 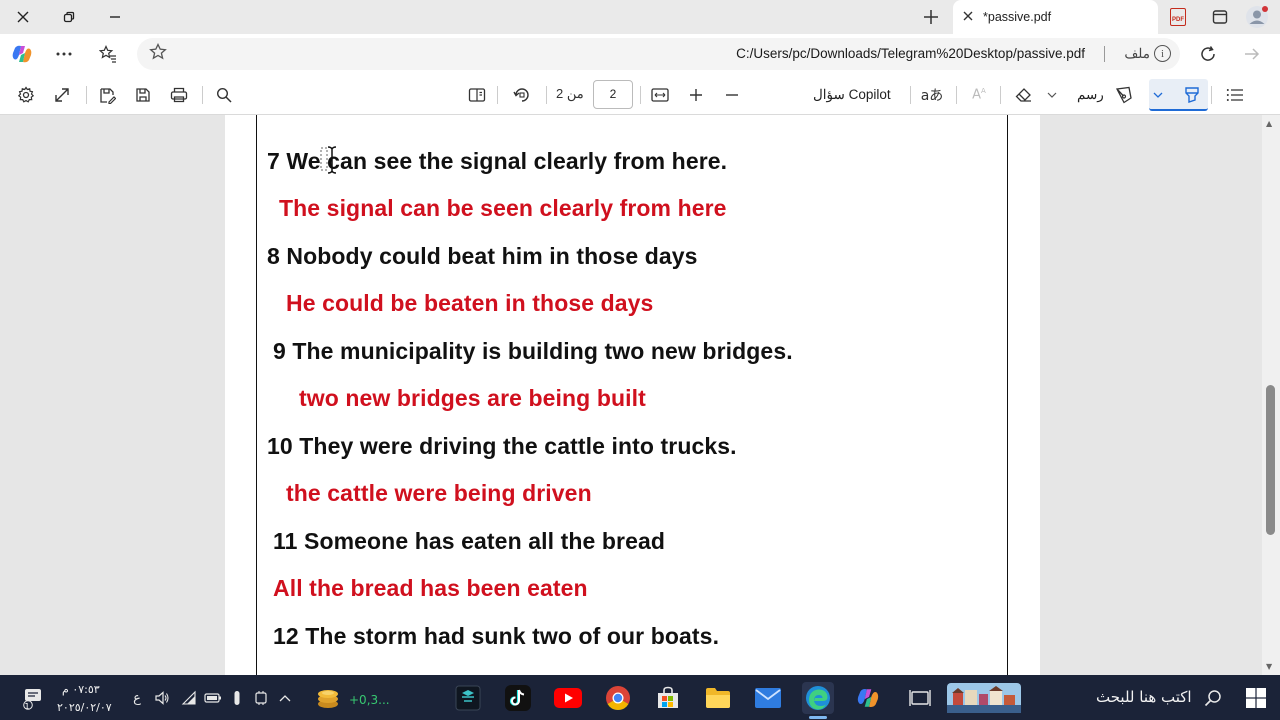 What do you see at coordinates (852, 95) in the screenshot?
I see `ask-copilot-button: سؤال Copilot` at bounding box center [852, 95].